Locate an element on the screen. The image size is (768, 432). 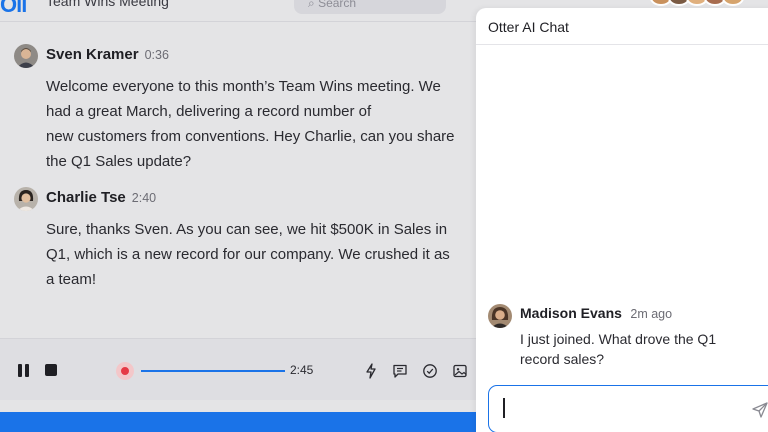
chat-input-box is located at coordinates (628, 408).